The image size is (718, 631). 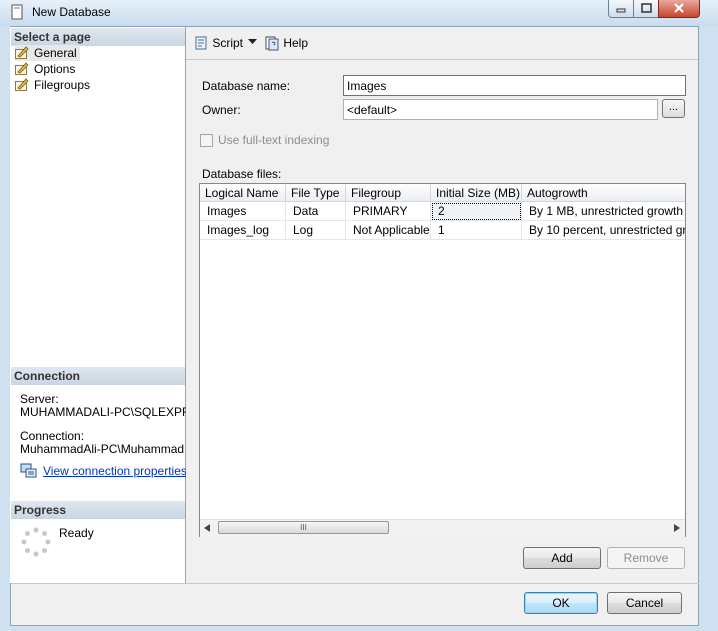 I want to click on ok-button: OK, so click(x=561, y=603).